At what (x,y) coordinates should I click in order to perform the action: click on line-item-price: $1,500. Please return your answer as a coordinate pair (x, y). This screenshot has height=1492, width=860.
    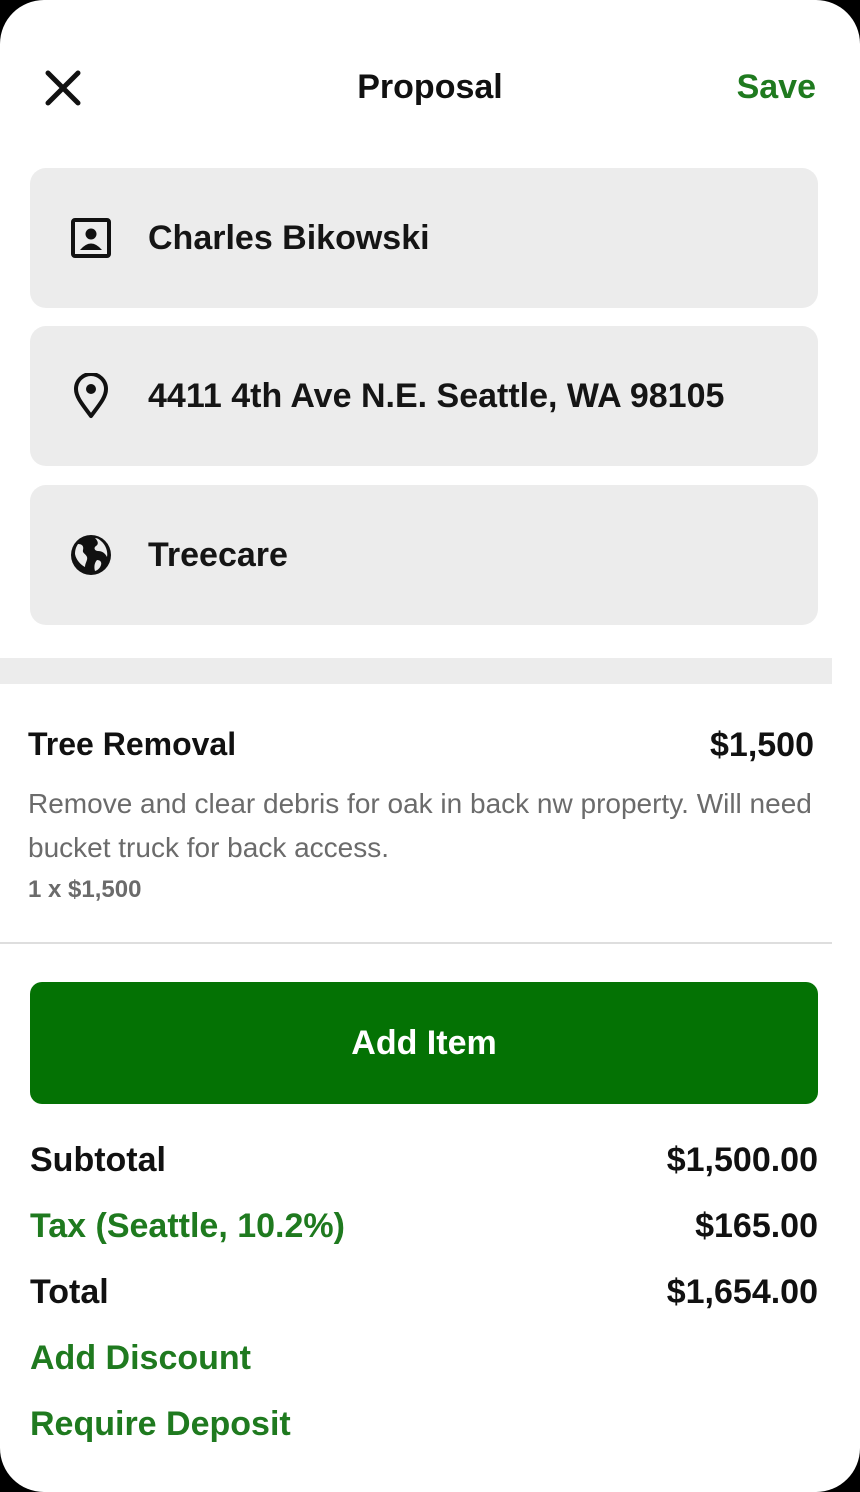
    Looking at the image, I should click on (762, 745).